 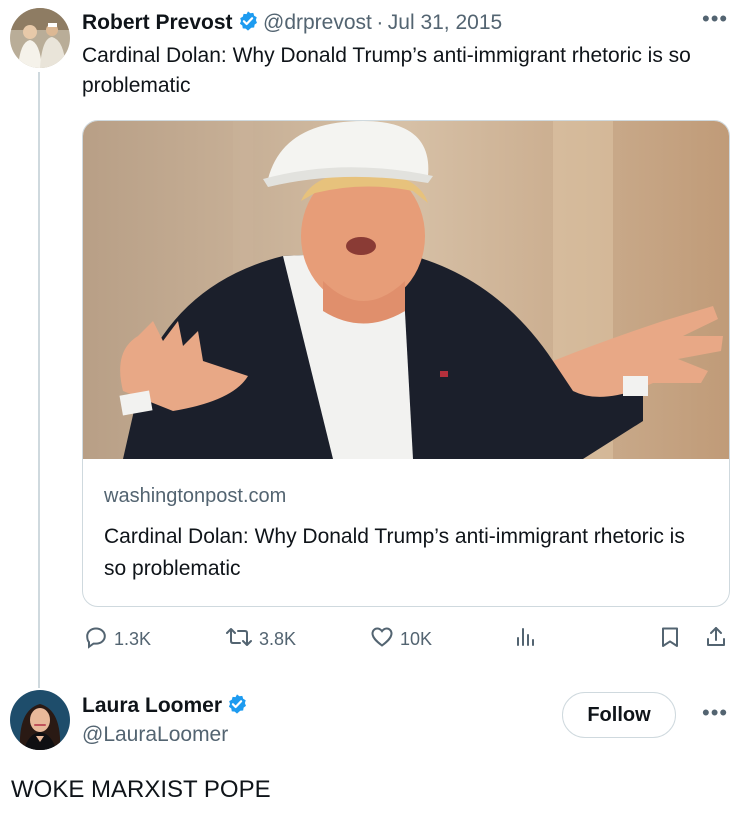 I want to click on views-button, so click(x=529, y=639).